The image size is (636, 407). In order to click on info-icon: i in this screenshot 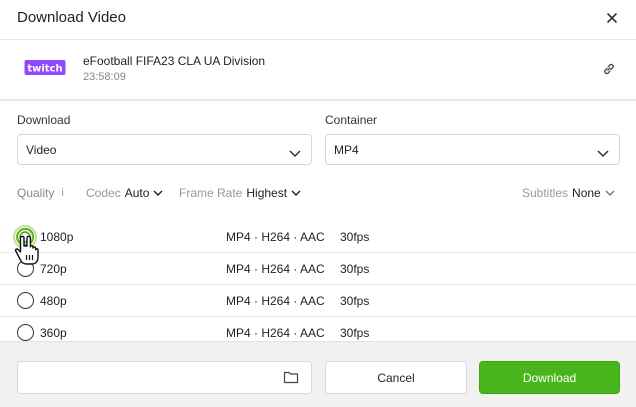, I will do `click(62, 193)`.